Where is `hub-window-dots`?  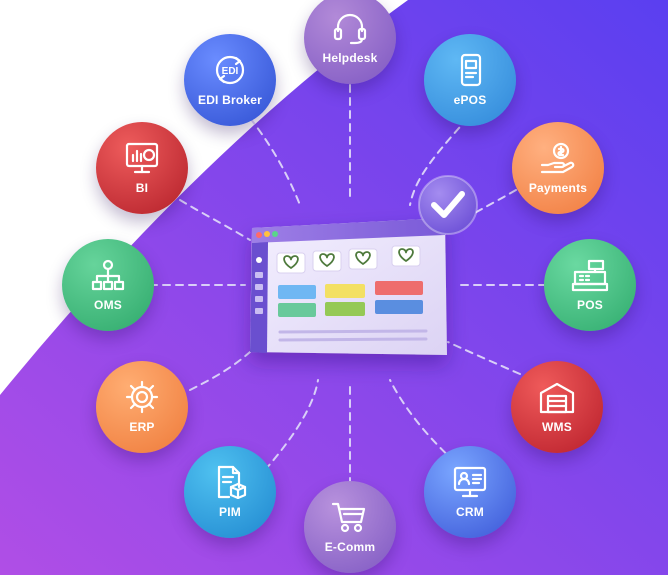
hub-window-dots is located at coordinates (267, 234).